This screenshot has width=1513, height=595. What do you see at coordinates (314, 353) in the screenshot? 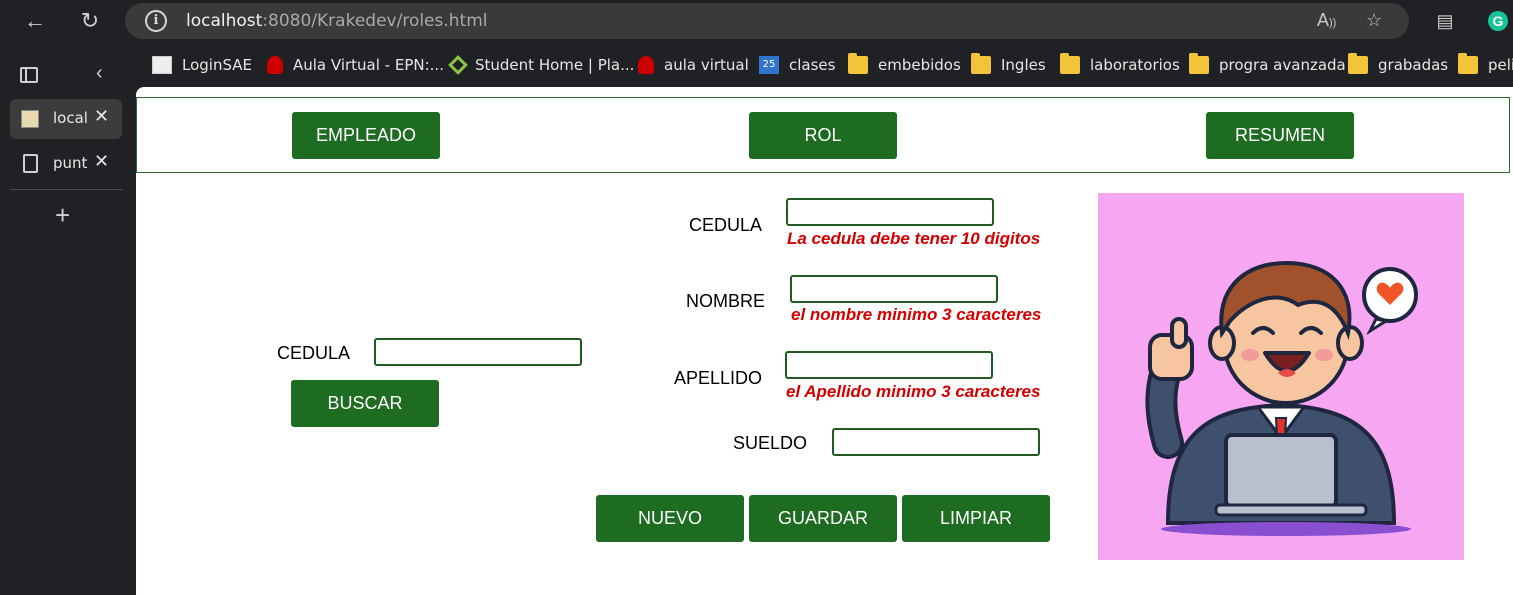
I see `search-cedula-label: CEDULA` at bounding box center [314, 353].